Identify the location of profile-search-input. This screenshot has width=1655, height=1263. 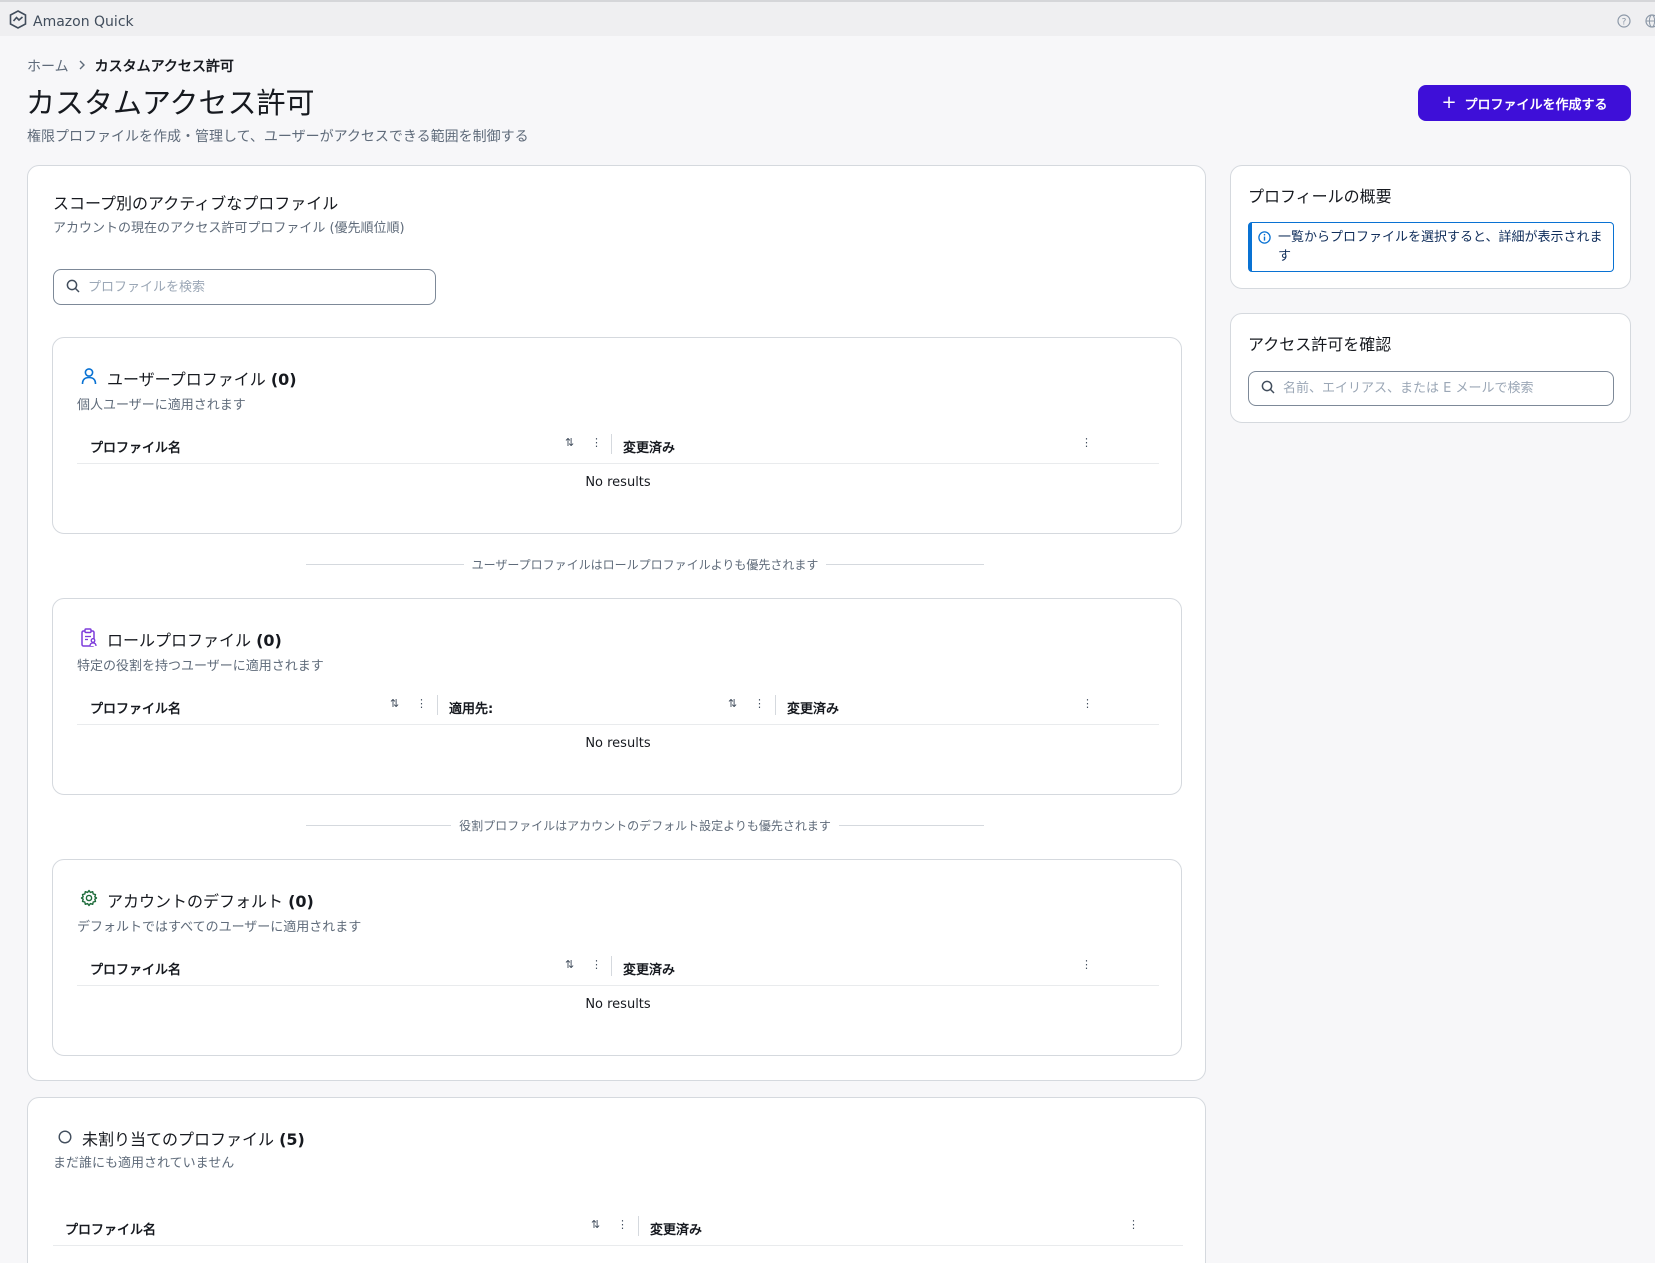
(261, 287).